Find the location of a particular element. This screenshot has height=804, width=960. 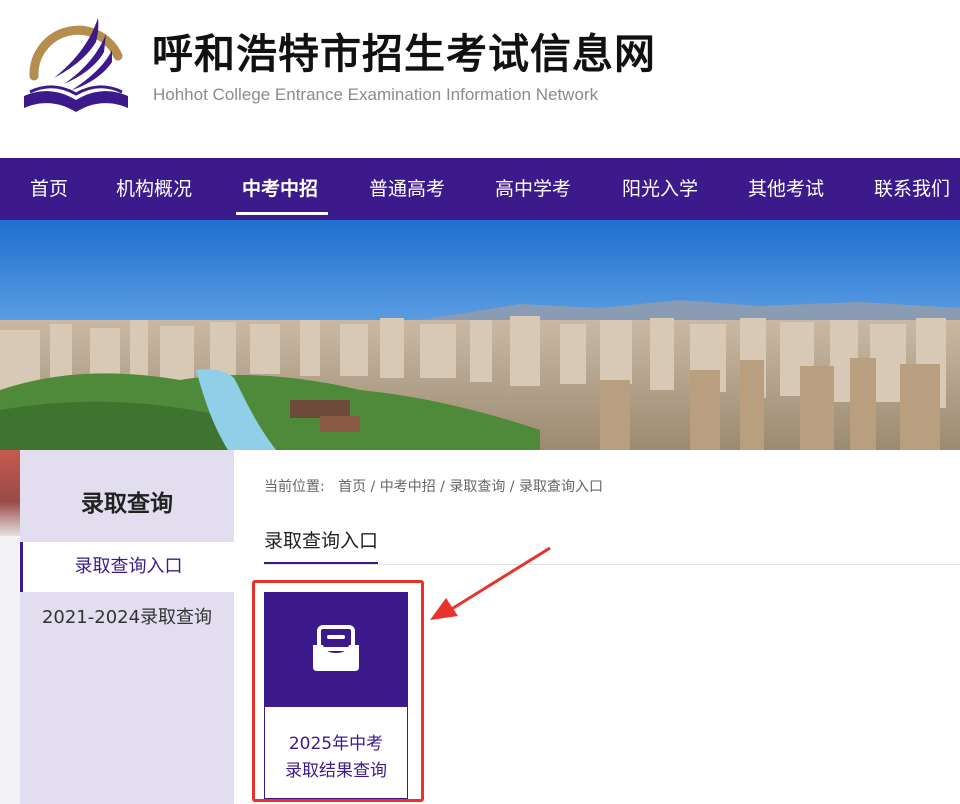

card-label-line2: 录取结果查询 is located at coordinates (336, 771).